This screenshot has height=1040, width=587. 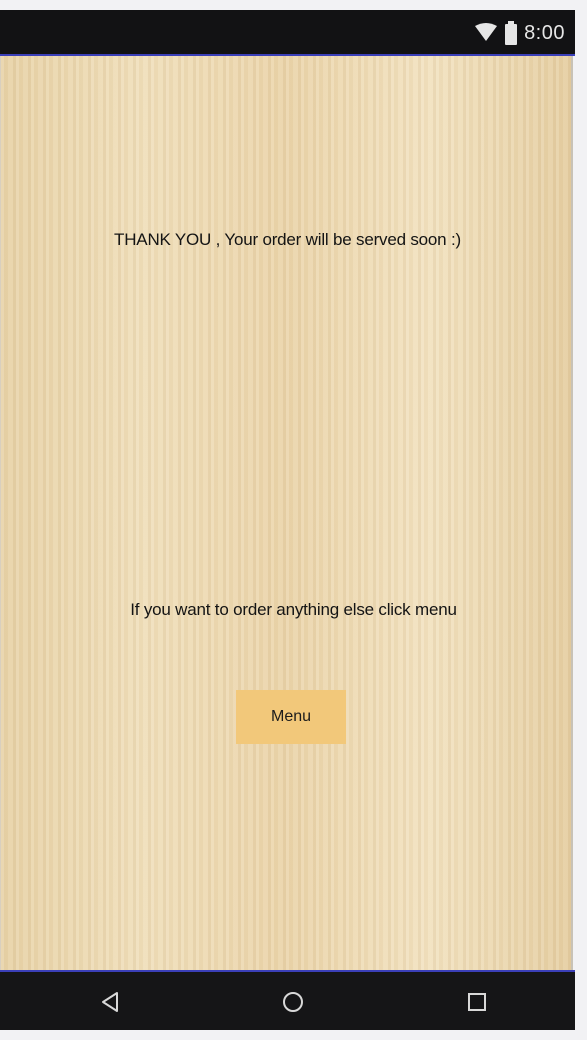 What do you see at coordinates (544, 32) in the screenshot?
I see `status-time: 8:00` at bounding box center [544, 32].